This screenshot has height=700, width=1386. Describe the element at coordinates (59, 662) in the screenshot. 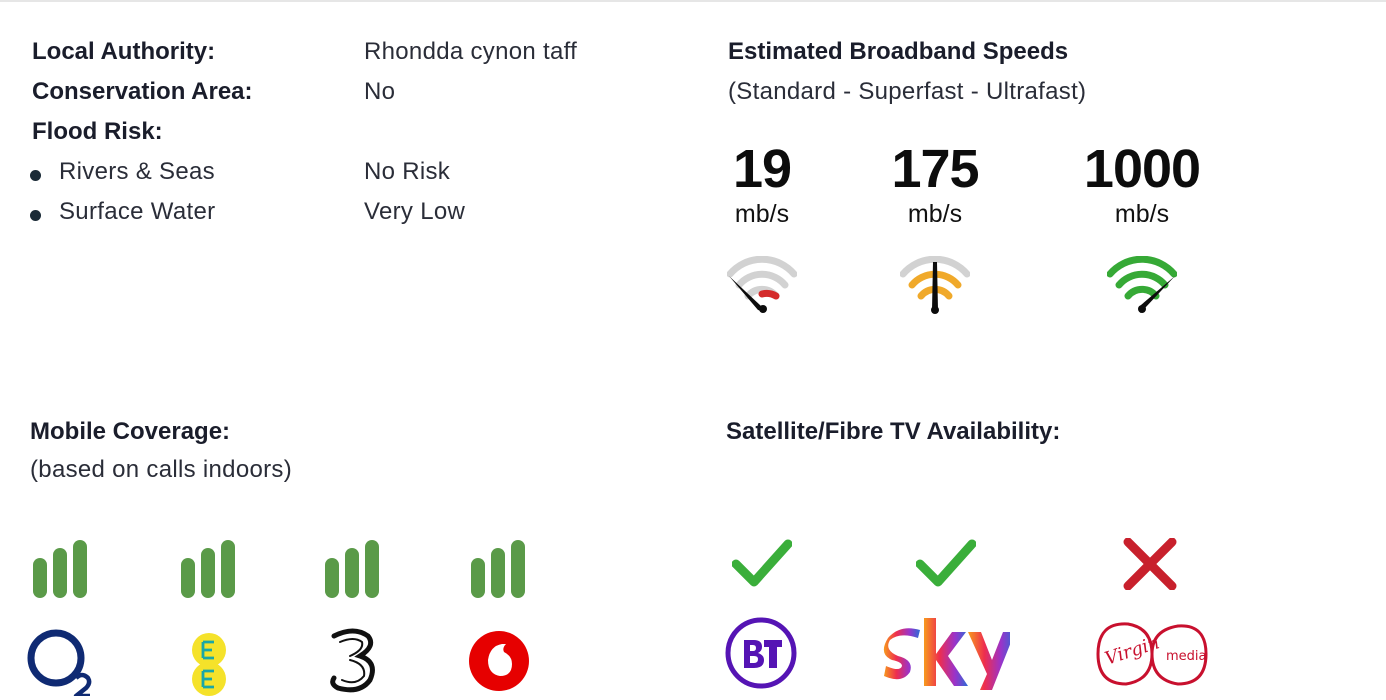

I see `o2-logo-icon` at that location.